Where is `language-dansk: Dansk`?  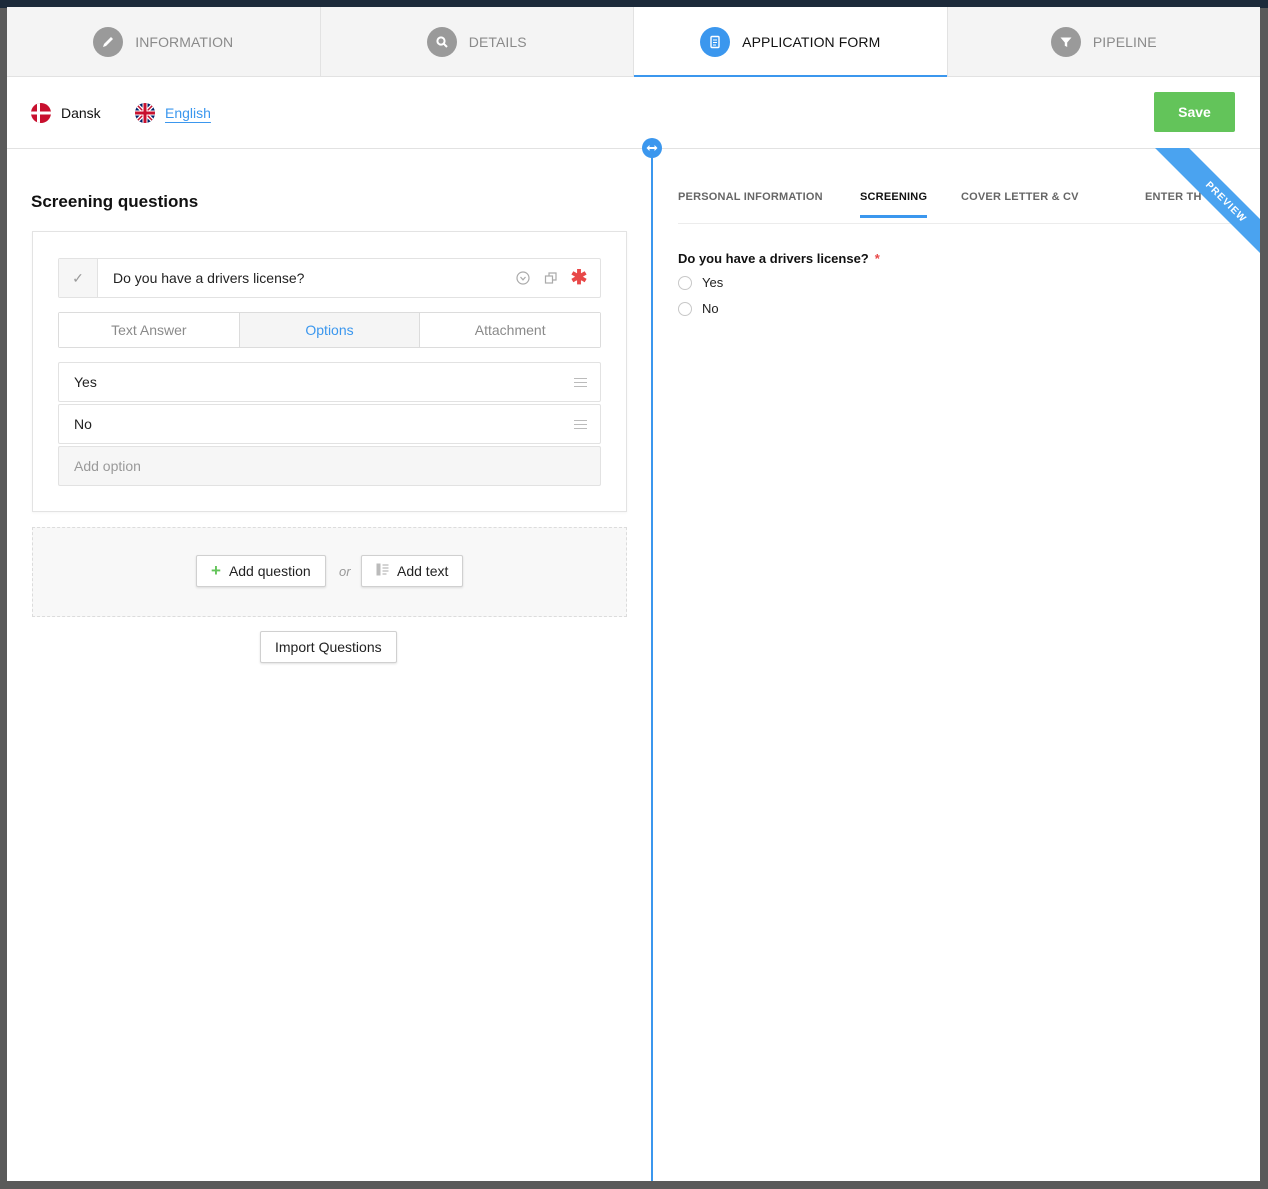
language-dansk: Dansk is located at coordinates (66, 113).